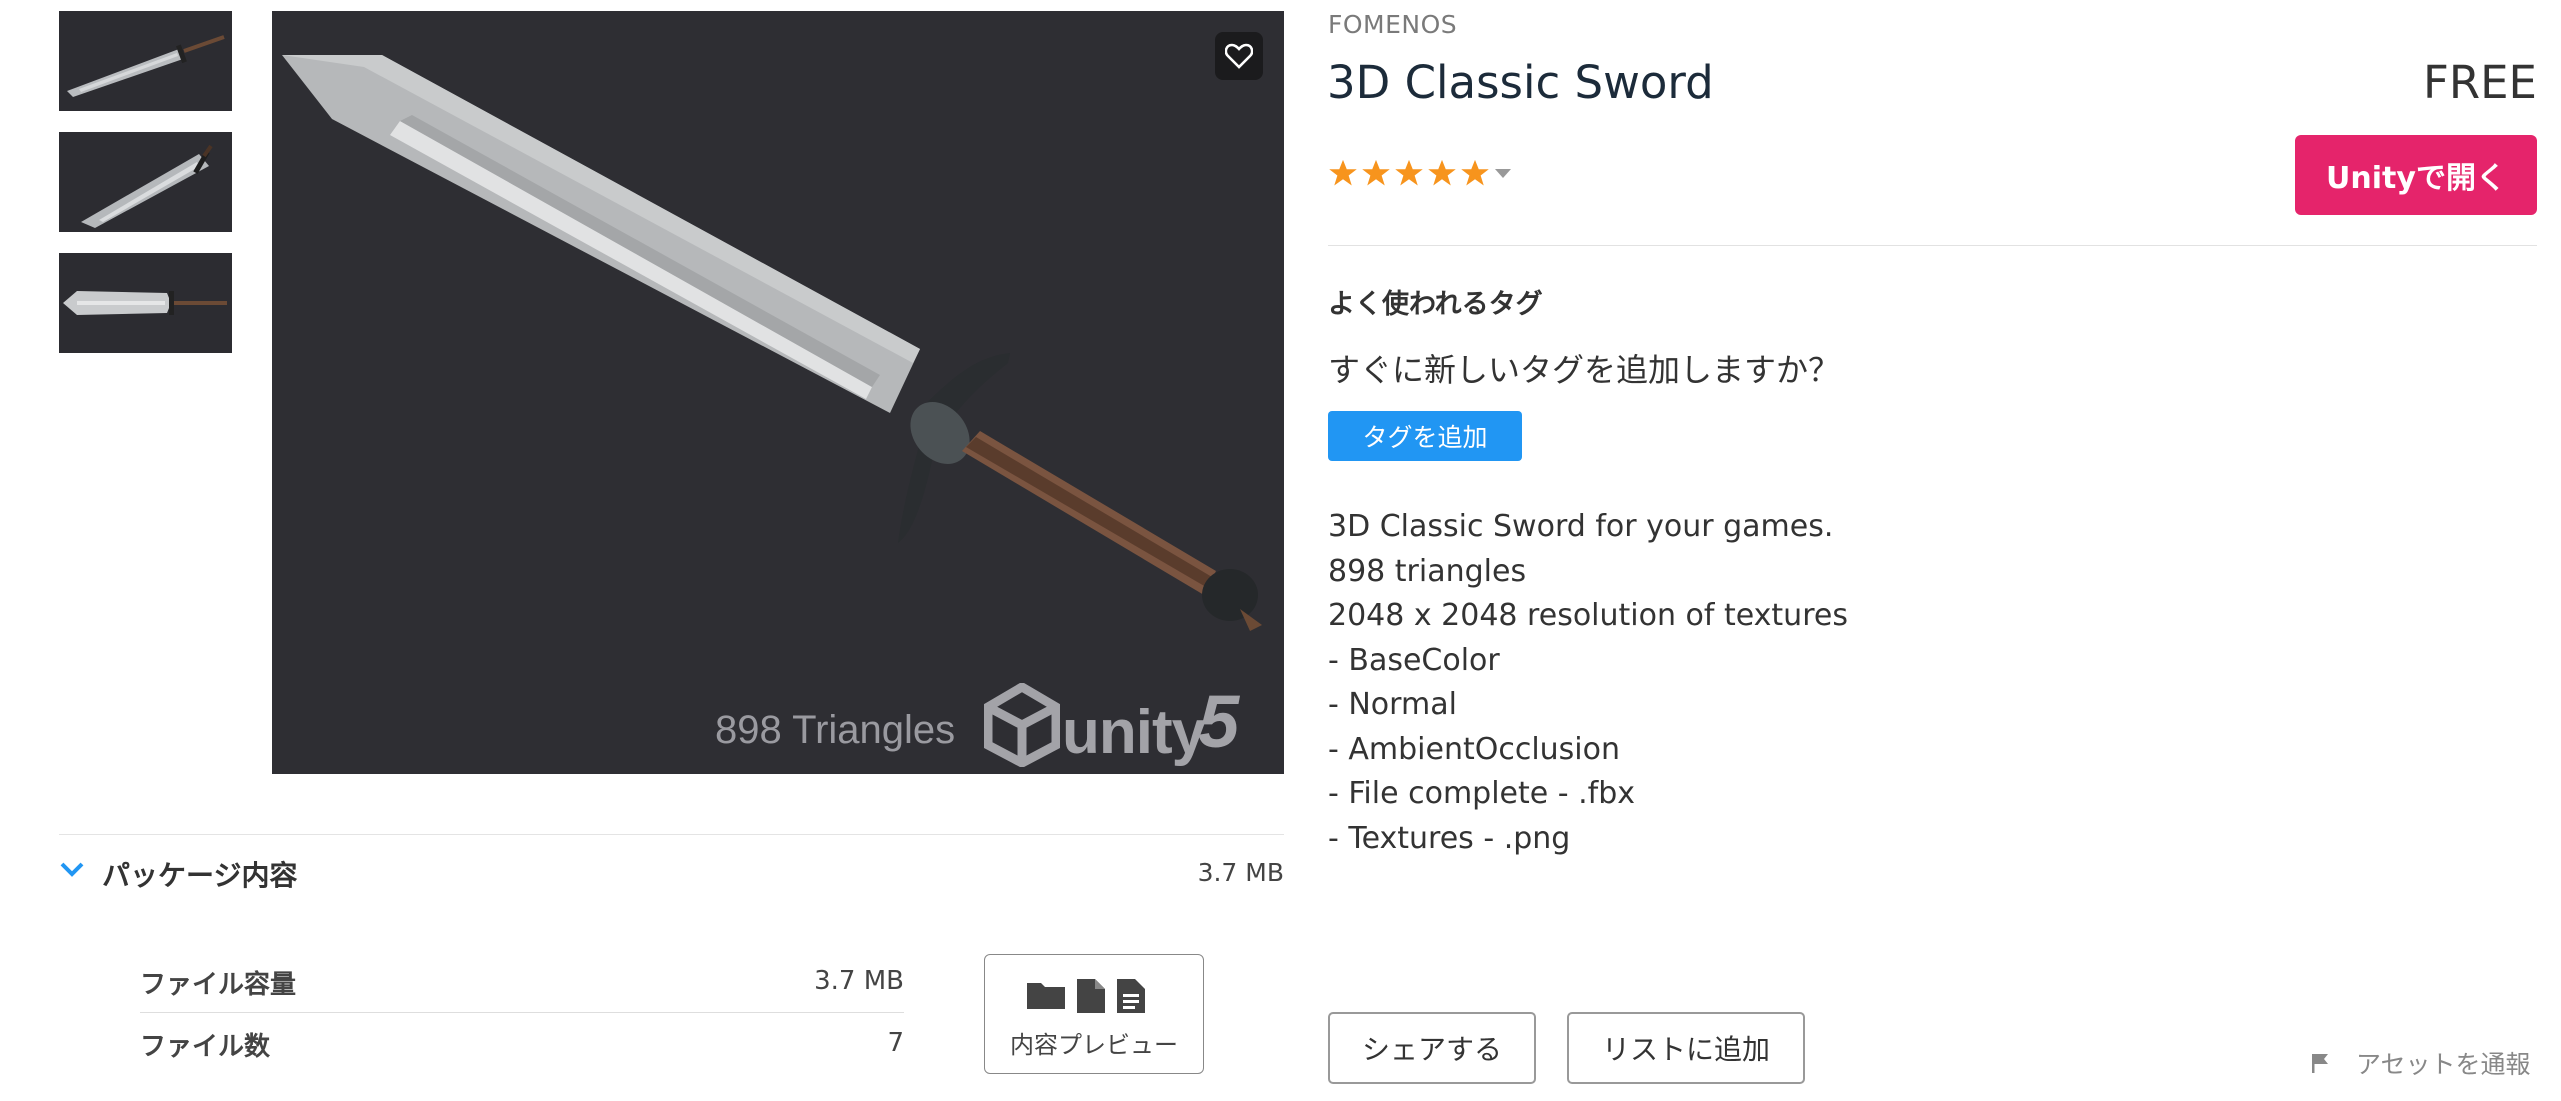 This screenshot has width=2561, height=1101. Describe the element at coordinates (1427, 571) in the screenshot. I see `description-line: 898 triangles` at that location.